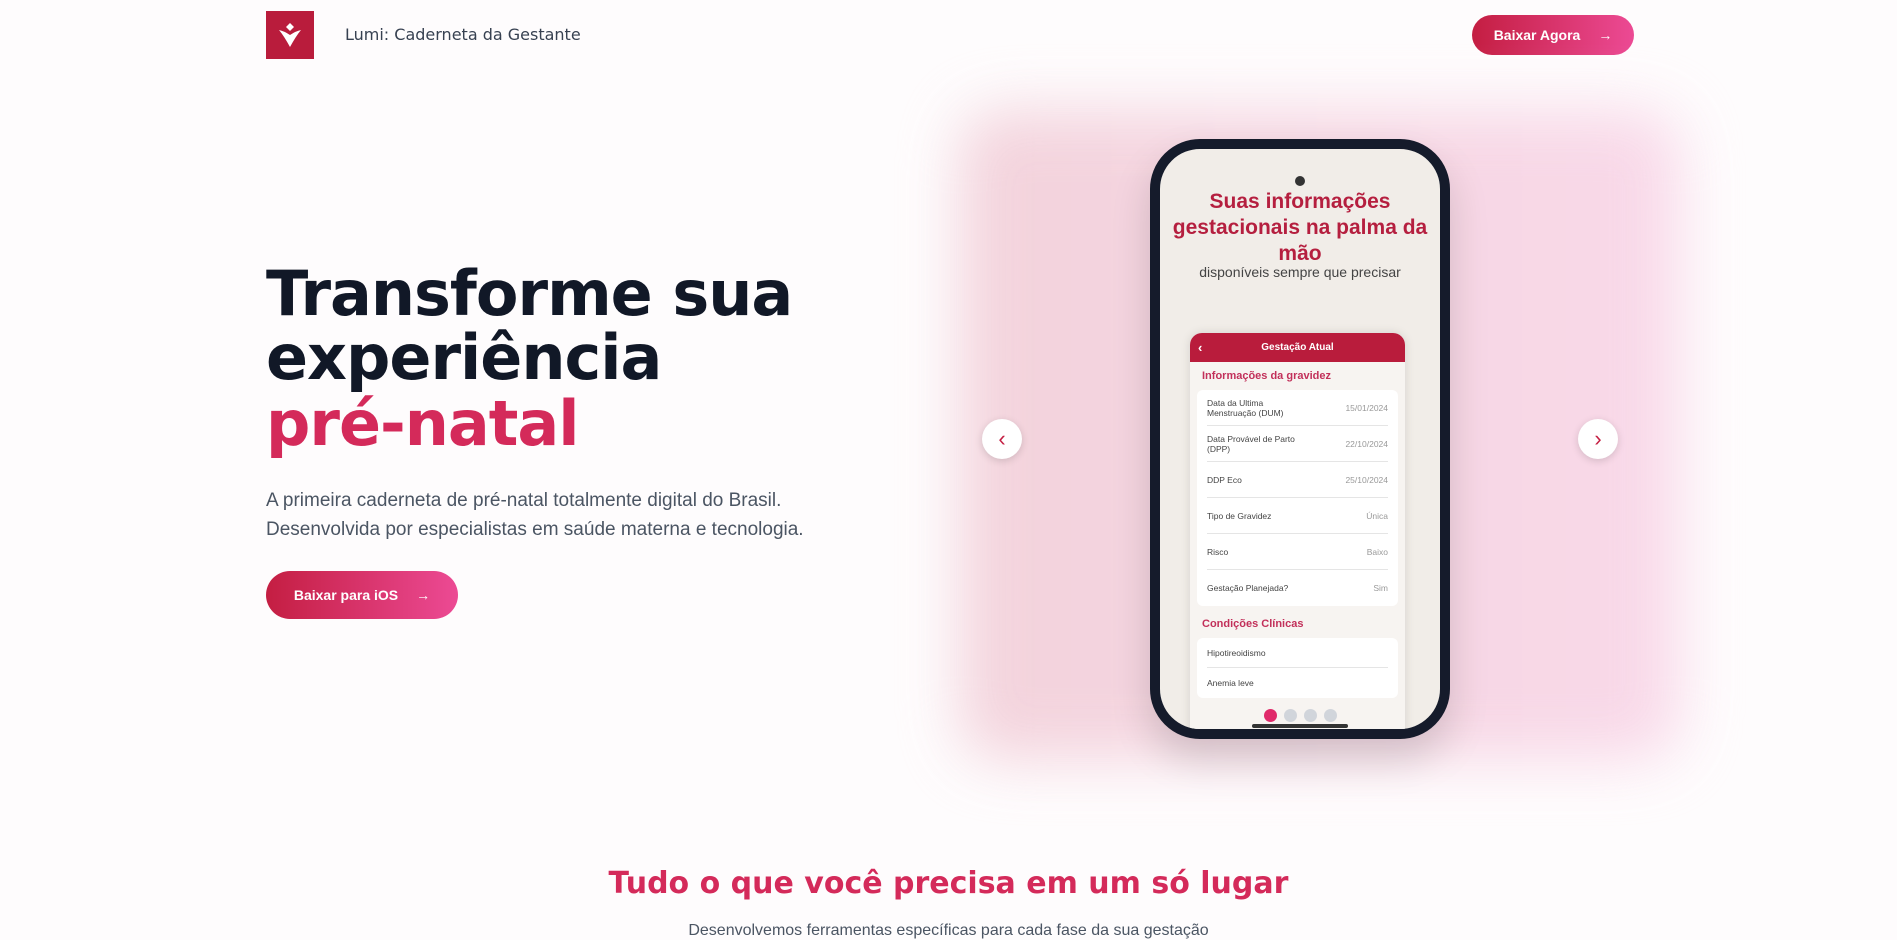  What do you see at coordinates (1537, 35) in the screenshot?
I see `download-now-label: Baixar Agora` at bounding box center [1537, 35].